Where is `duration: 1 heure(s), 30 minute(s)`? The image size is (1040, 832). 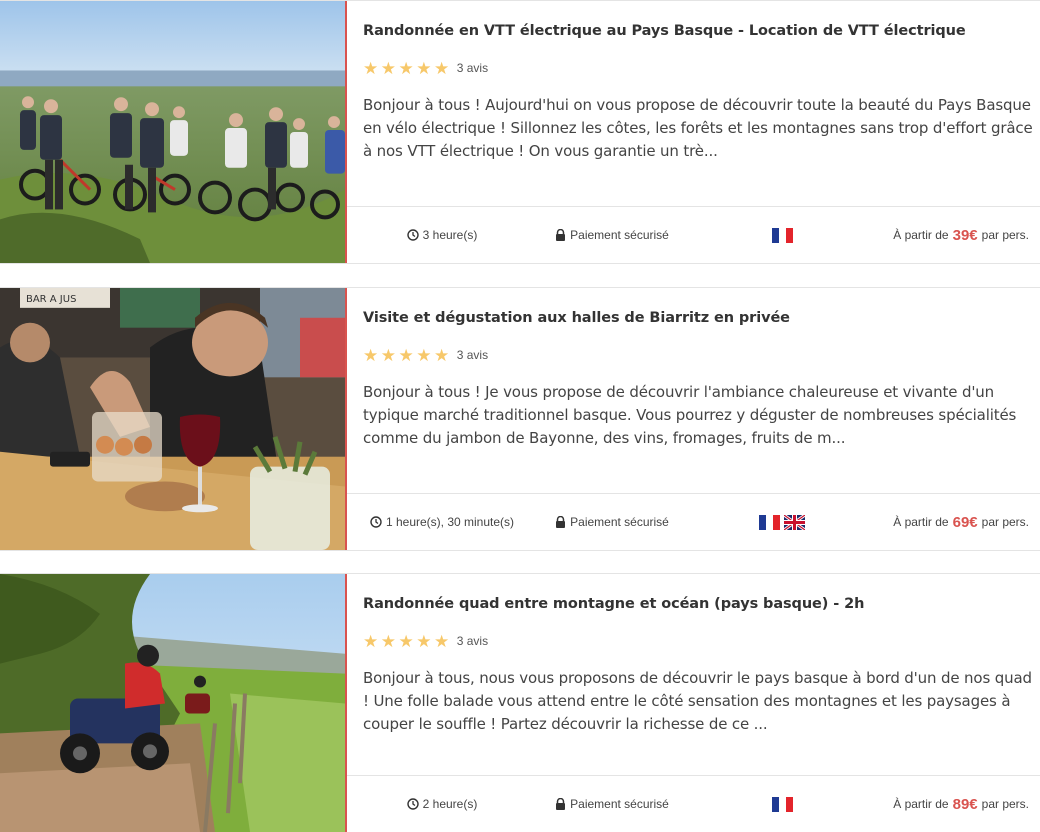 duration: 1 heure(s), 30 minute(s) is located at coordinates (442, 522).